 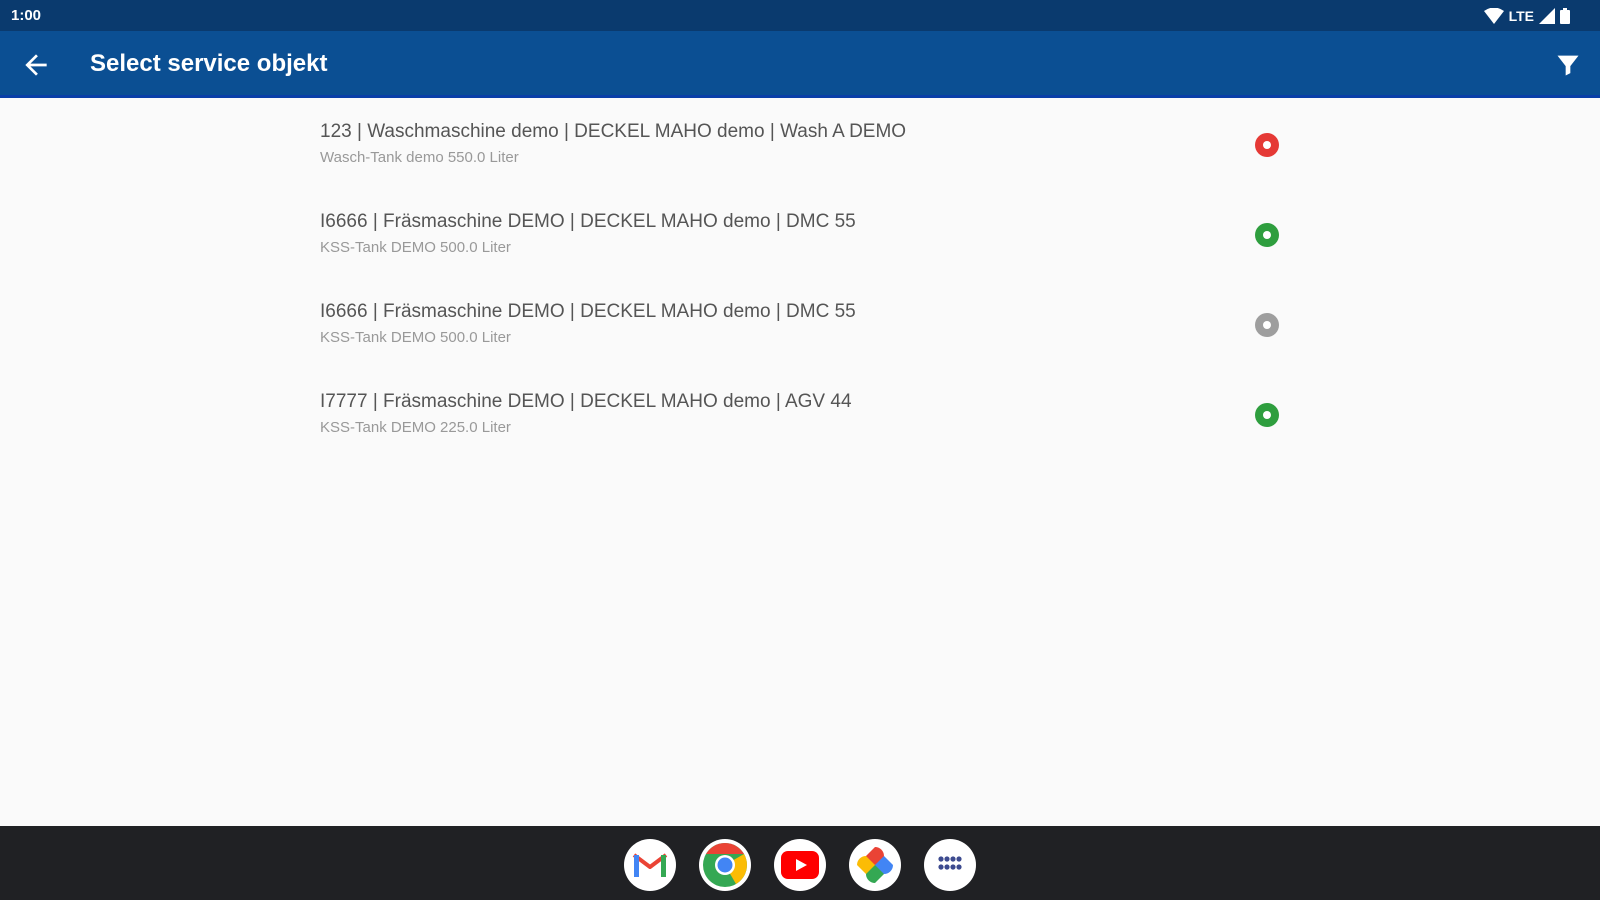 I want to click on dock, so click(x=800, y=863).